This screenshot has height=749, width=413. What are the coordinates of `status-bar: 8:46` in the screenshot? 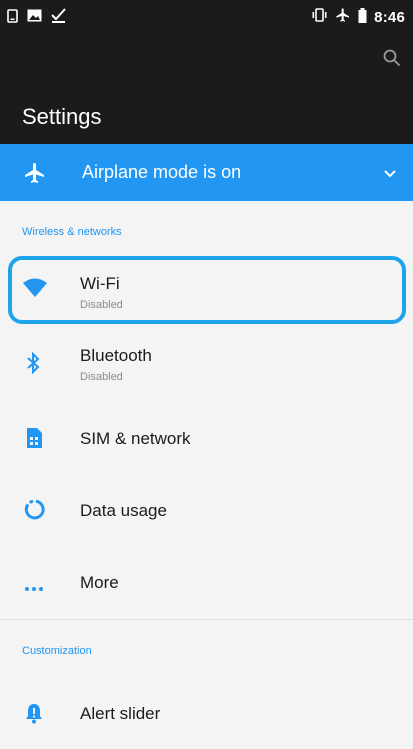 It's located at (206, 17).